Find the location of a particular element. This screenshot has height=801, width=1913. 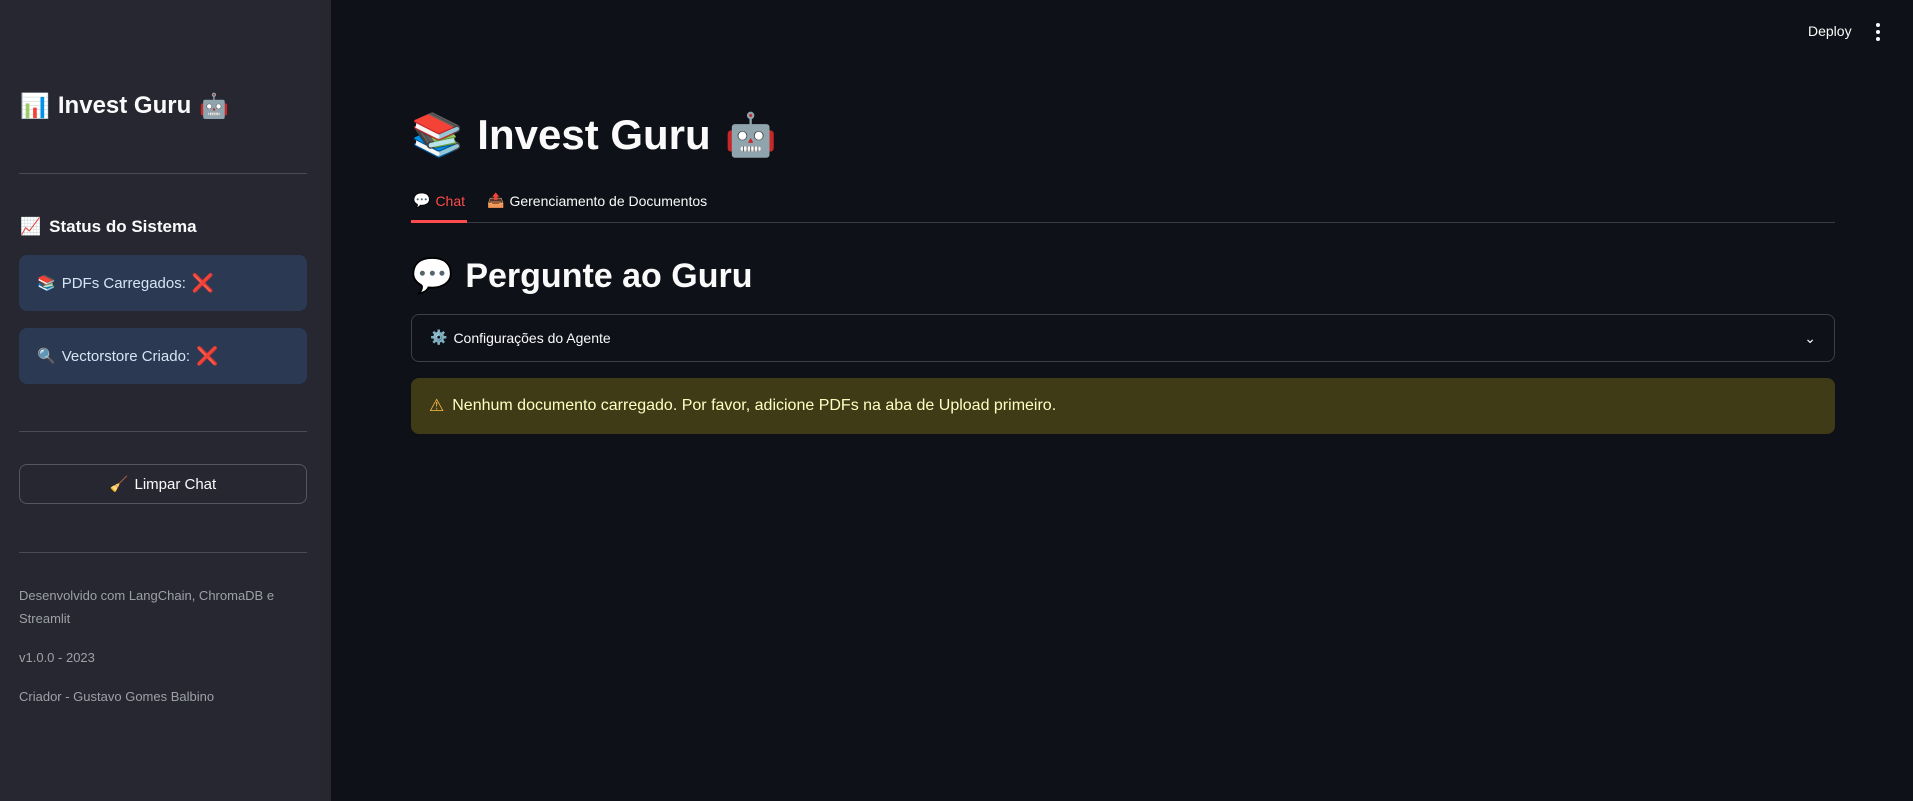

warning-icon: ⚠ is located at coordinates (437, 405).